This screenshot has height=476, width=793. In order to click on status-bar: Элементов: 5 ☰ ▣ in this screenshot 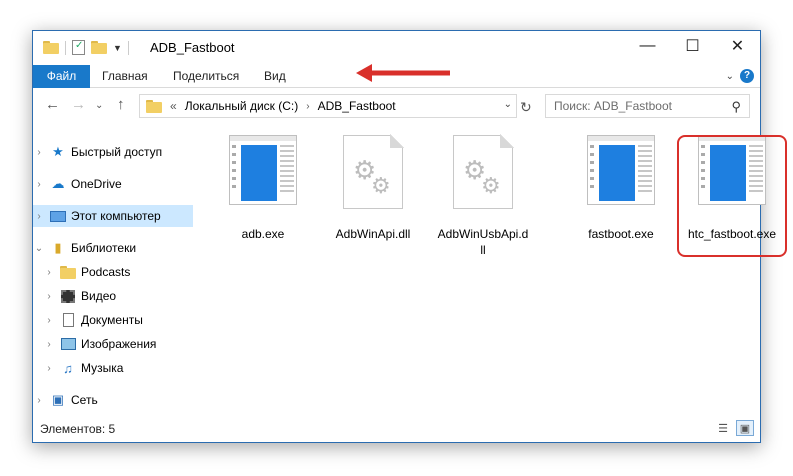, I will do `click(396, 429)`.